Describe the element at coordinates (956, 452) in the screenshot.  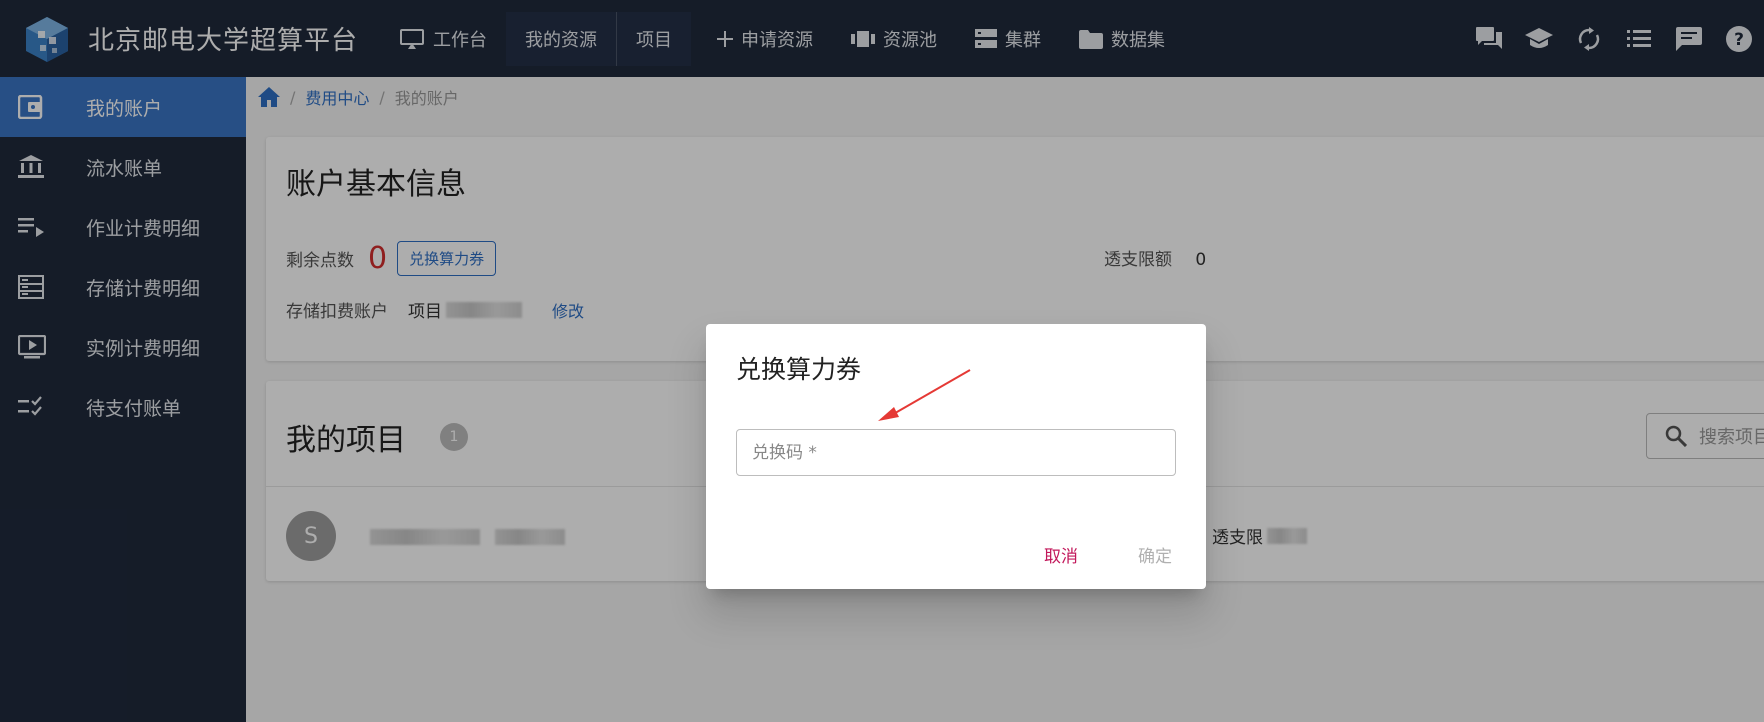
I see `redeem-code-input` at that location.